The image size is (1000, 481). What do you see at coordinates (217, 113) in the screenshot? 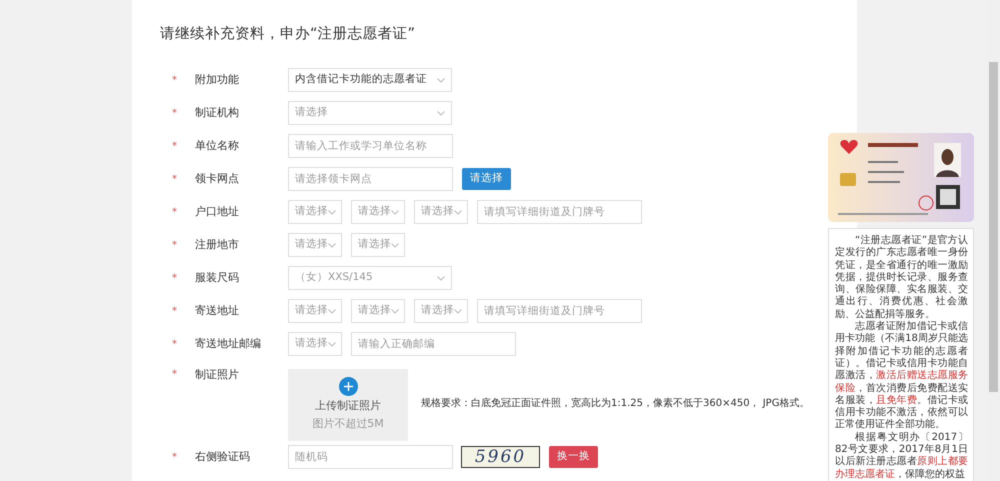
I see `field-label: 制证机构` at bounding box center [217, 113].